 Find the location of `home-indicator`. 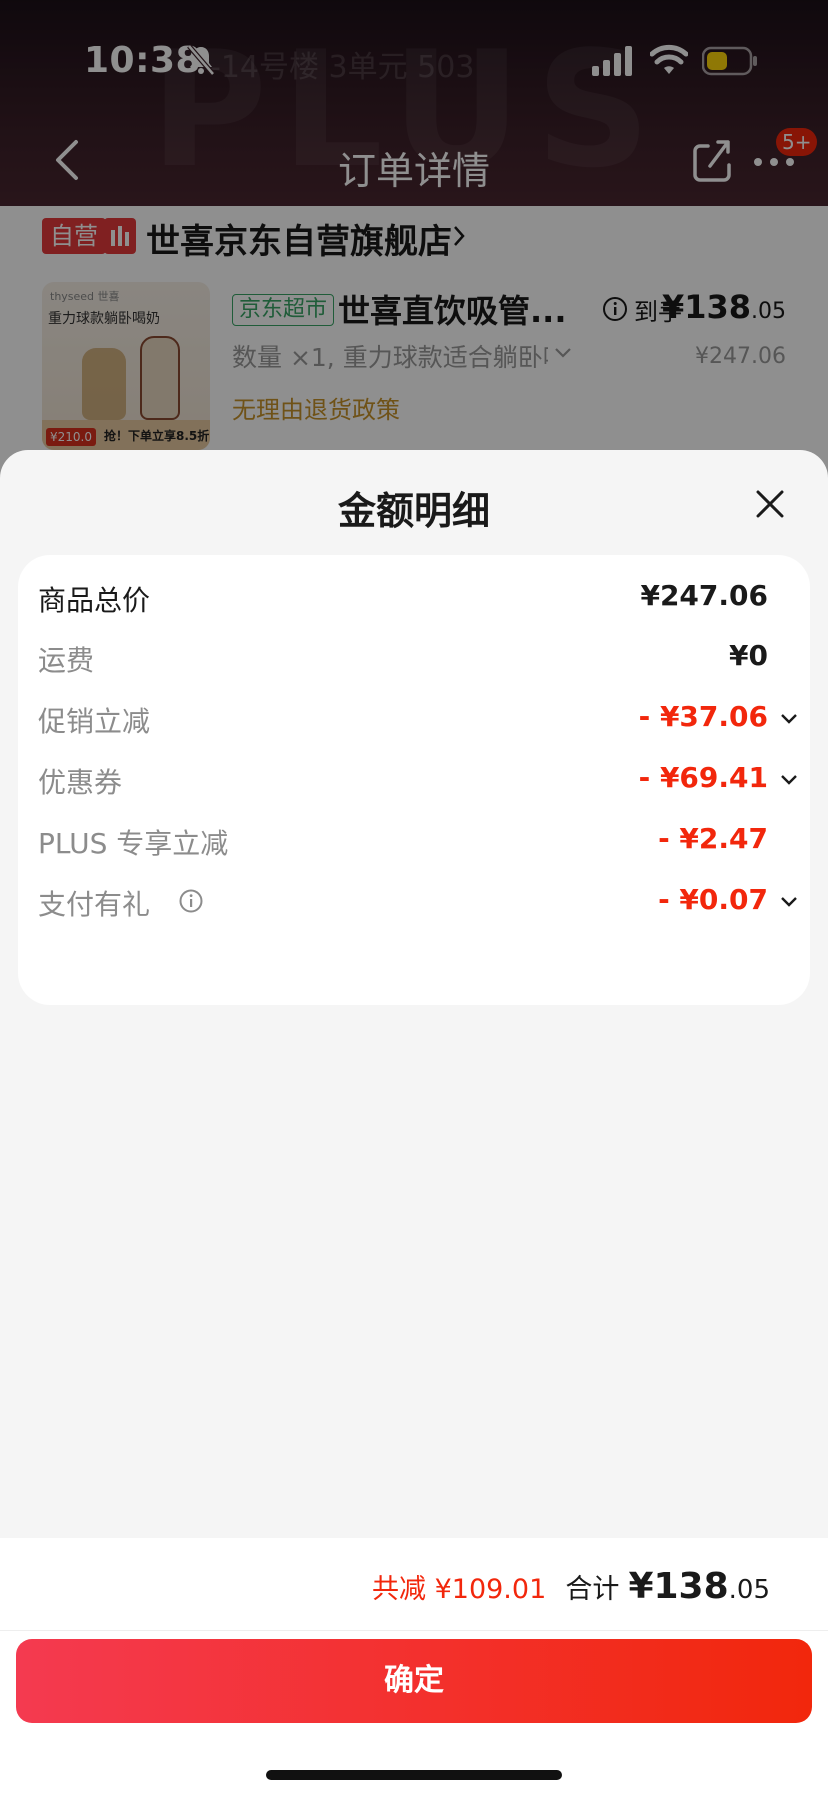

home-indicator is located at coordinates (414, 1775).